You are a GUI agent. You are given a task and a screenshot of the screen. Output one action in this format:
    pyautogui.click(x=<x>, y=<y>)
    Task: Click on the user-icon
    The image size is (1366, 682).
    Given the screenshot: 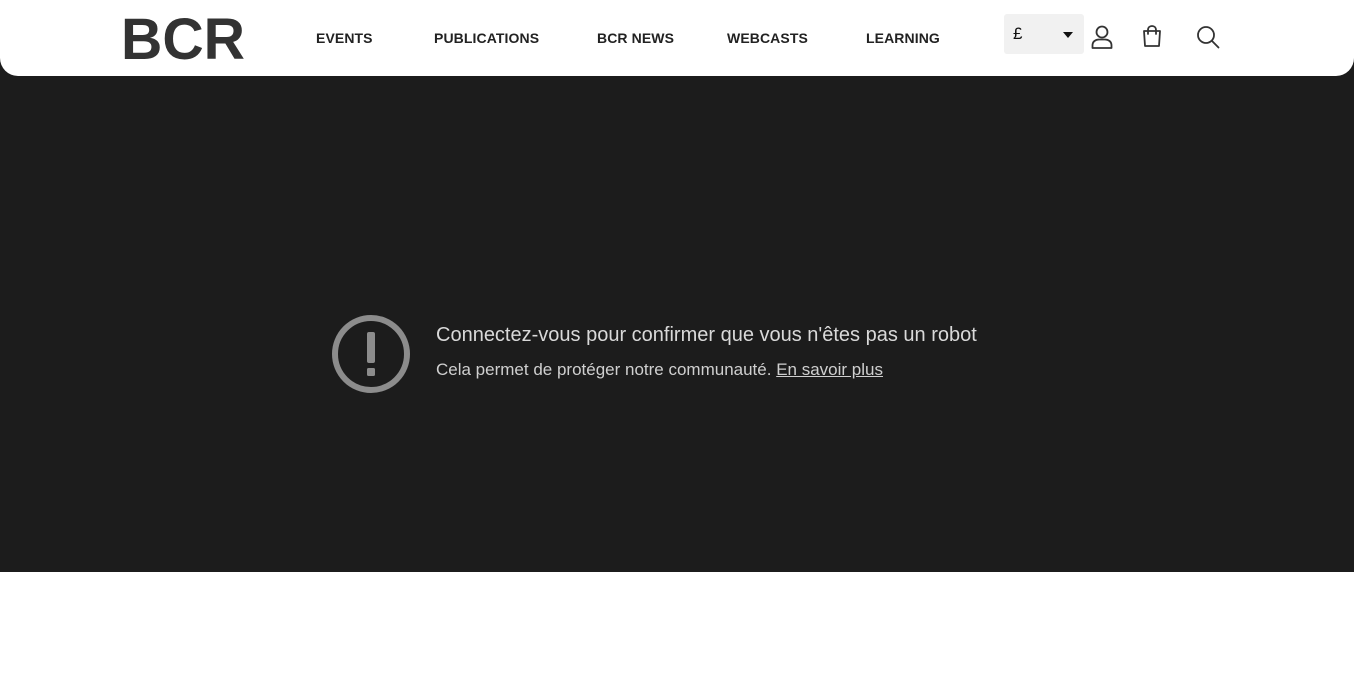 What is the action you would take?
    pyautogui.click(x=1102, y=37)
    